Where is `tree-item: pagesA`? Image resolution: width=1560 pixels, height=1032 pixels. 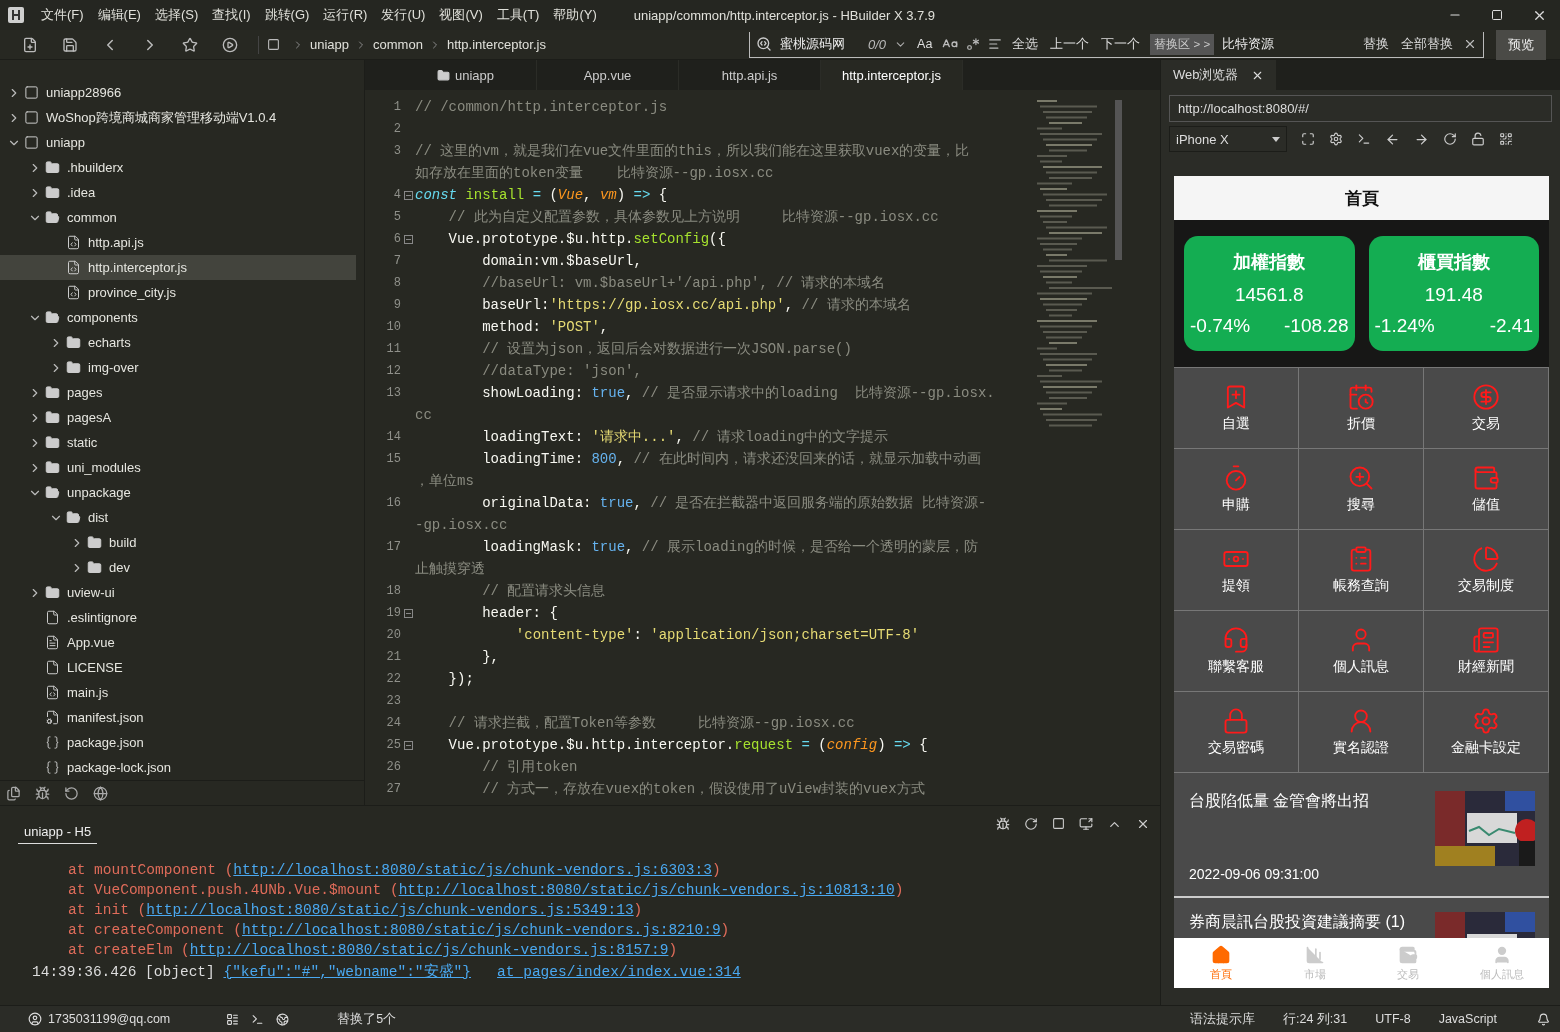 tree-item: pagesA is located at coordinates (178, 417).